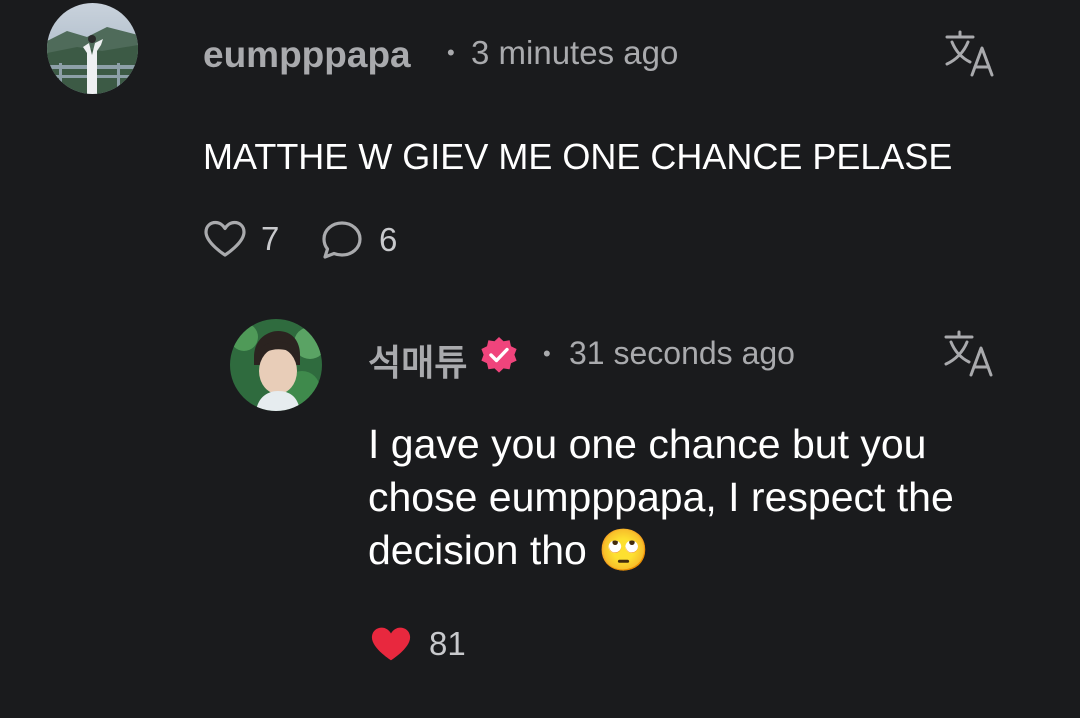 Image resolution: width=1080 pixels, height=718 pixels. What do you see at coordinates (647, 444) in the screenshot?
I see `comment-body-line: I gave you one chance but you` at bounding box center [647, 444].